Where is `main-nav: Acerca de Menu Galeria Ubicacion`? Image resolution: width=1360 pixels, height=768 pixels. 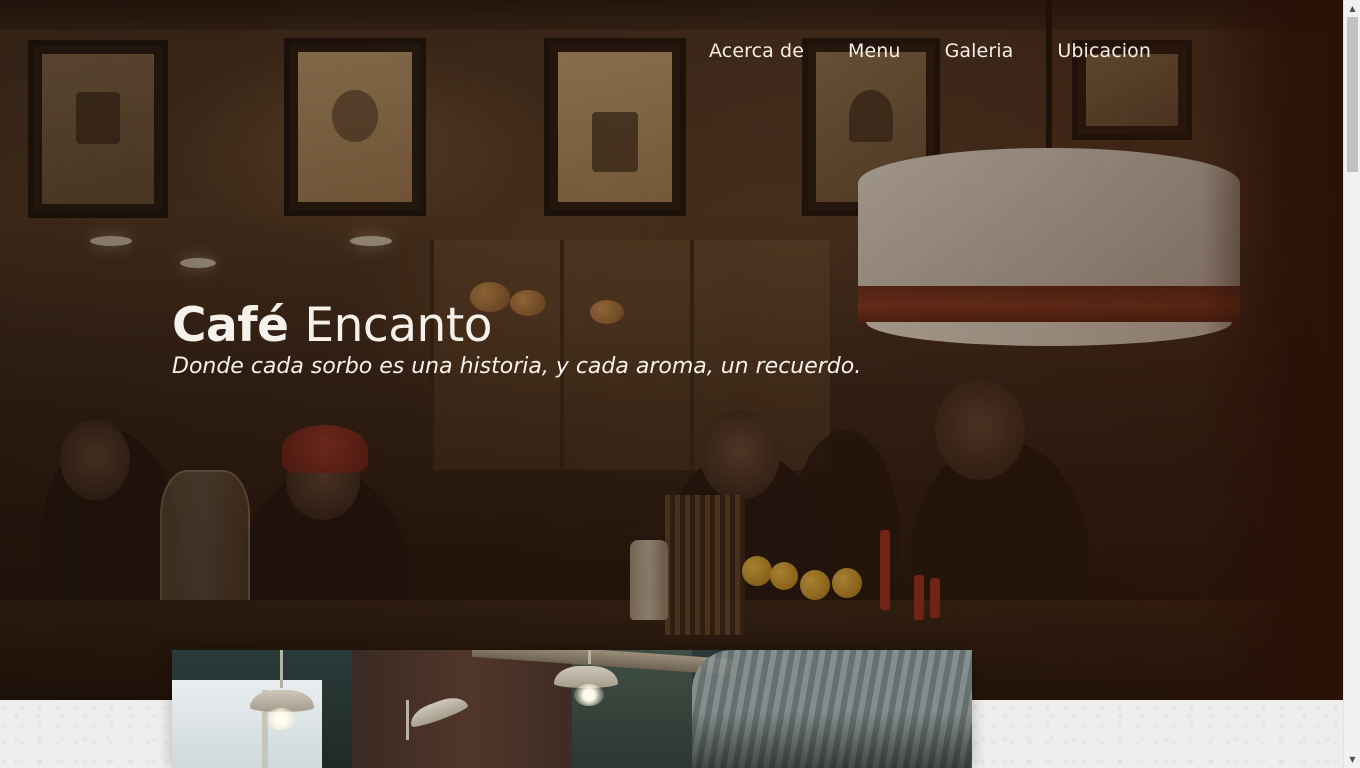 main-nav: Acerca de Menu Galeria Ubicacion is located at coordinates (930, 51).